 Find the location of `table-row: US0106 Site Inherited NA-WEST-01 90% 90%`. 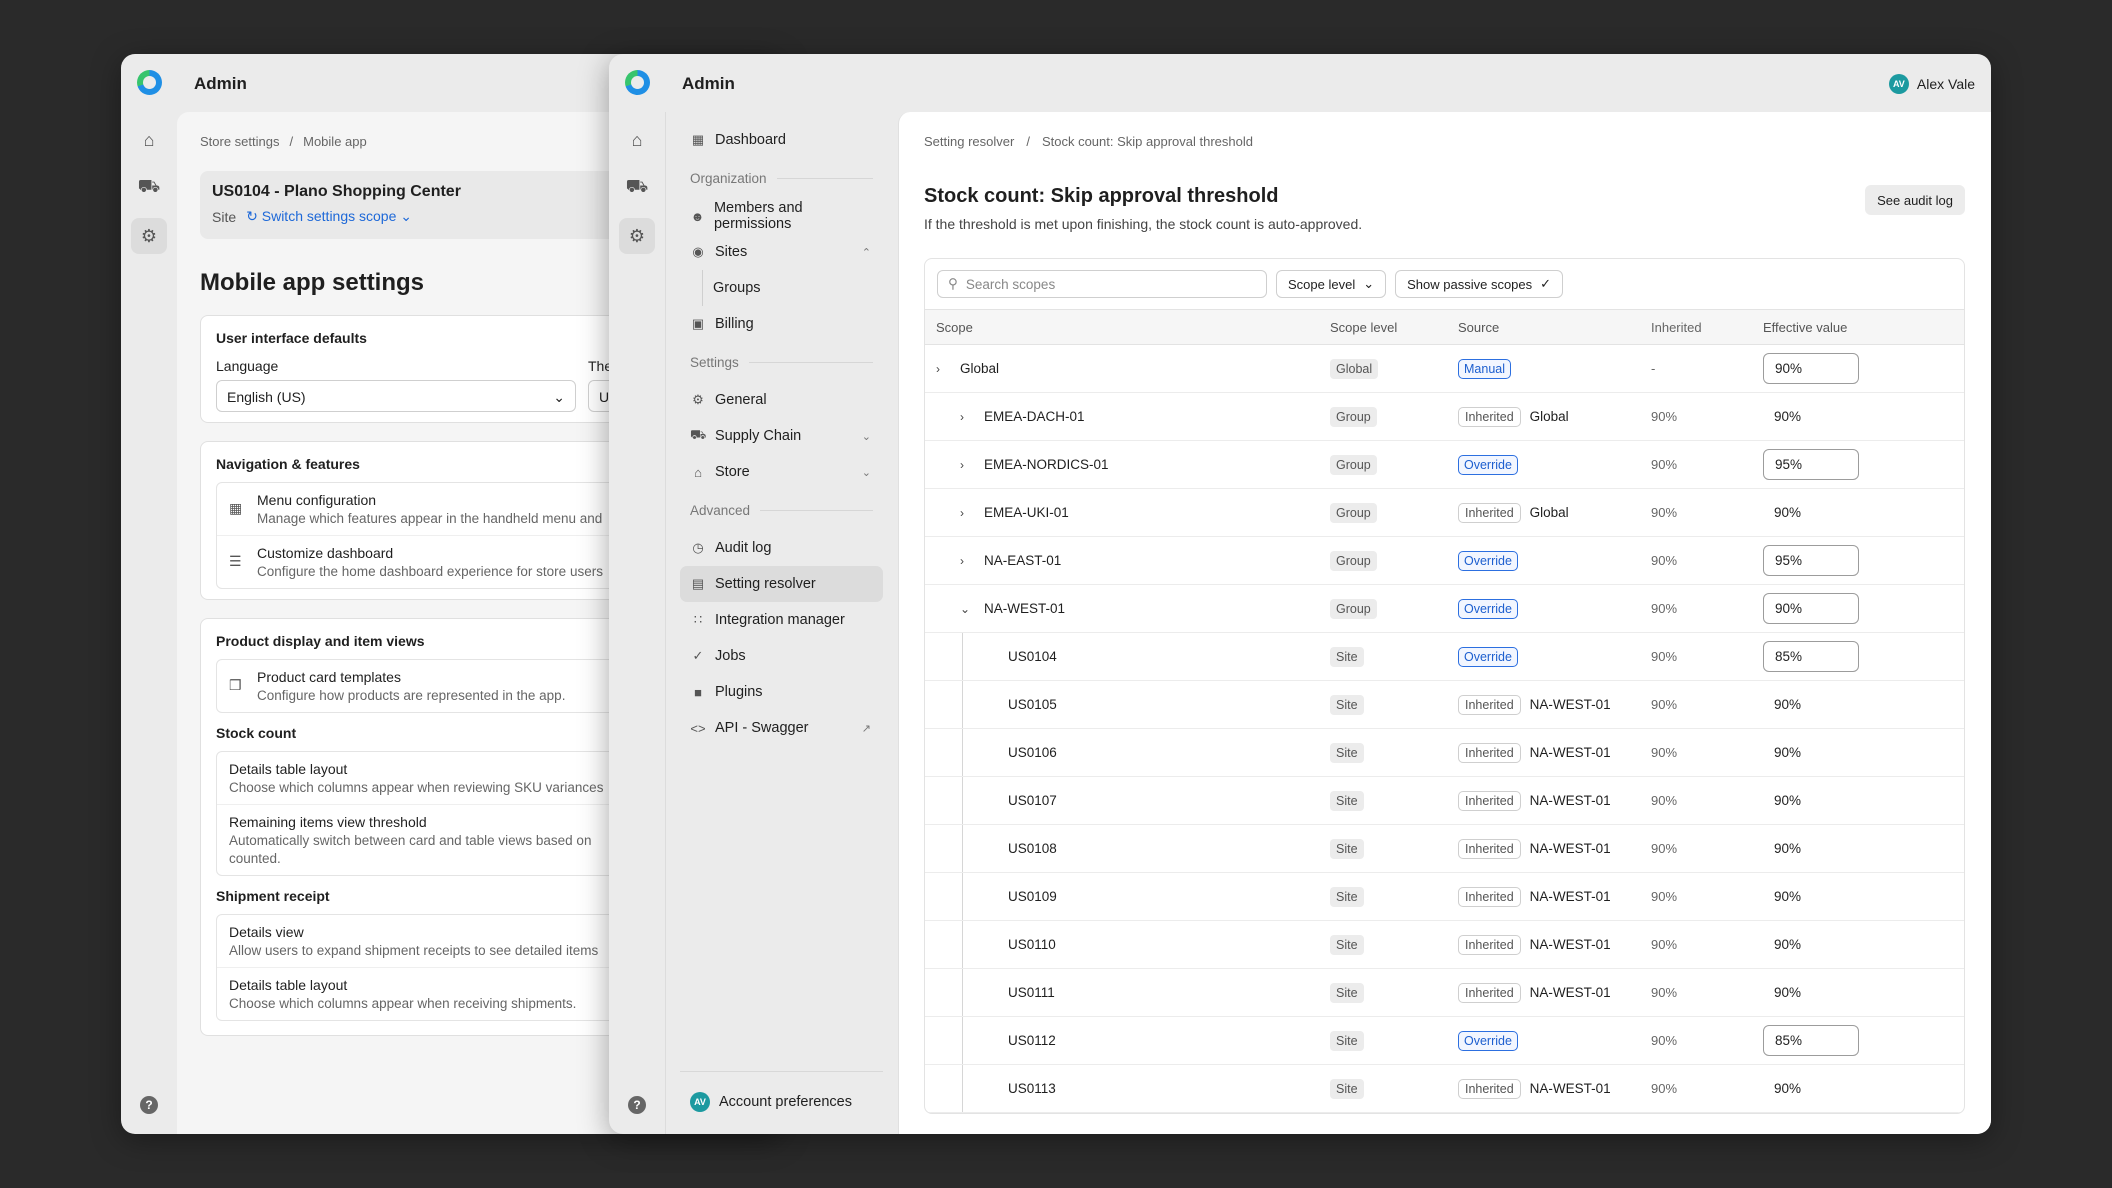

table-row: US0106 Site Inherited NA-WEST-01 90% 90% is located at coordinates (1444, 753).